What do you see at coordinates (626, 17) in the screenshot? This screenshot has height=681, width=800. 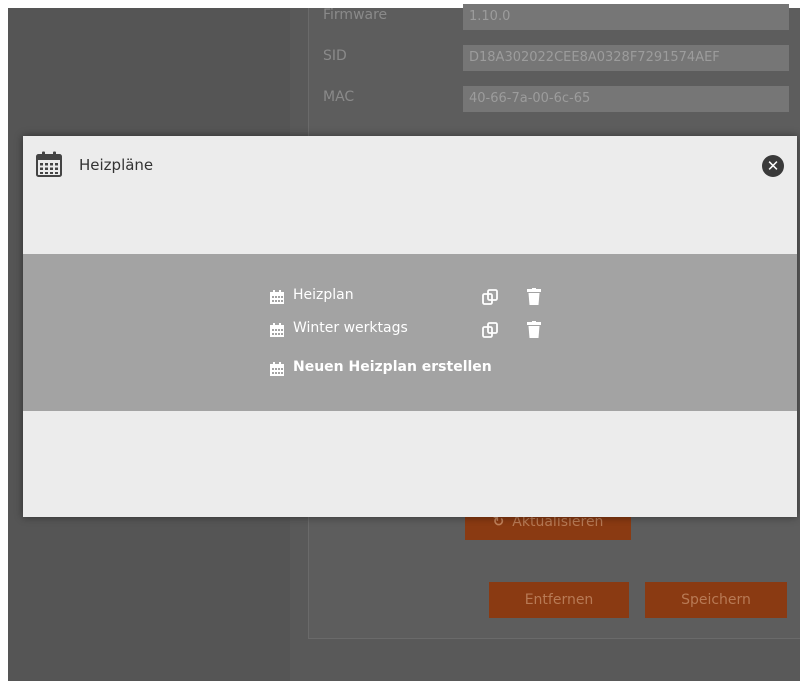 I see `firmware-field: 1.10.0` at bounding box center [626, 17].